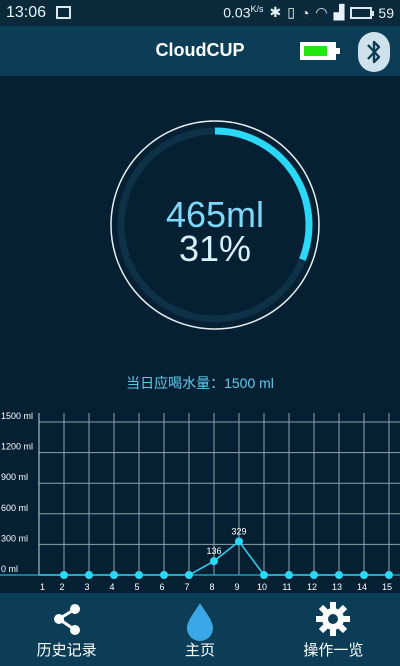  I want to click on x-tick-label: 15, so click(387, 587).